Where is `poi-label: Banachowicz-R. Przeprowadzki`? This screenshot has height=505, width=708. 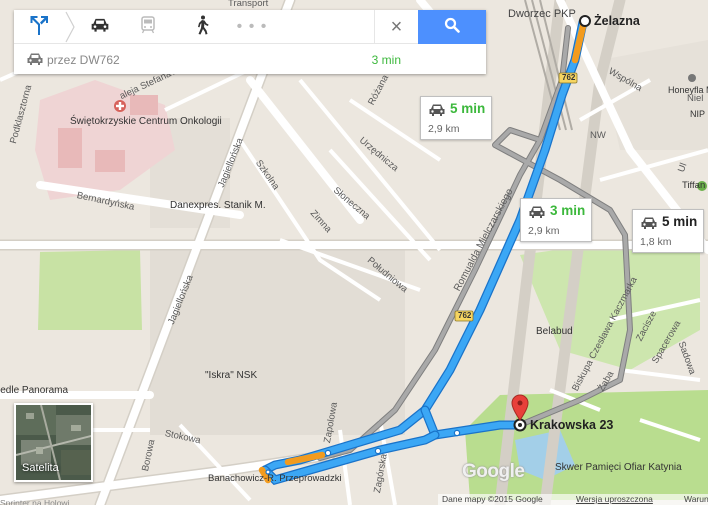 poi-label: Banachowicz-R. Przeprowadzki is located at coordinates (275, 479).